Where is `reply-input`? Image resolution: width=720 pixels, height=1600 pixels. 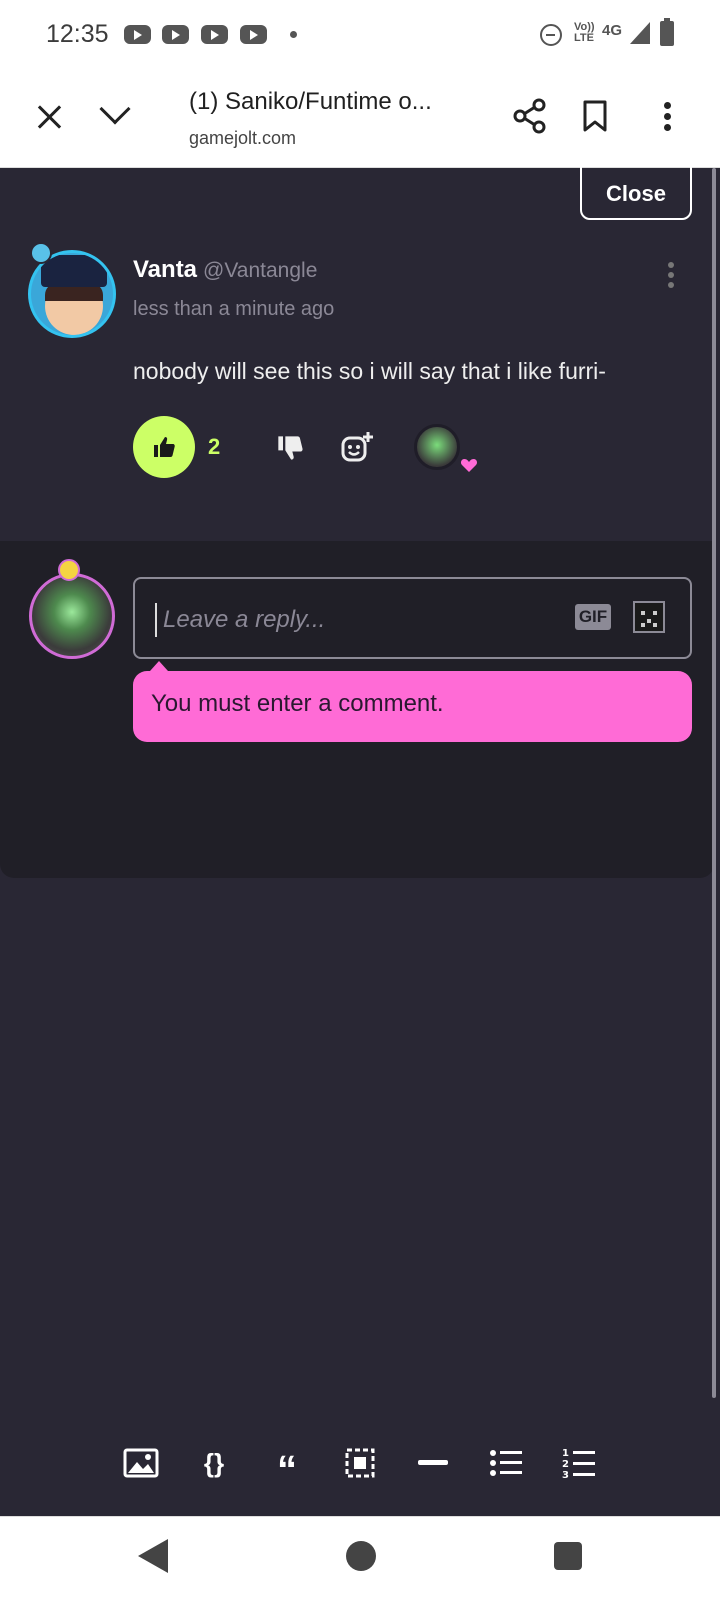
reply-input is located at coordinates (353, 620).